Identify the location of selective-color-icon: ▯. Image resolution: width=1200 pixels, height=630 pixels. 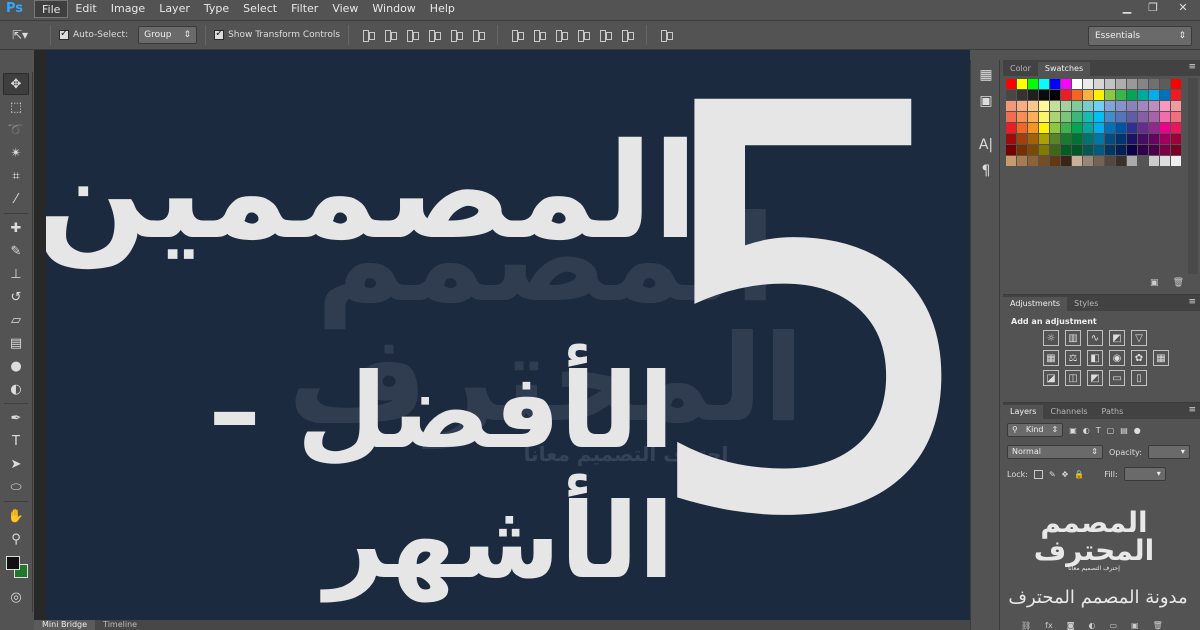
(1139, 378).